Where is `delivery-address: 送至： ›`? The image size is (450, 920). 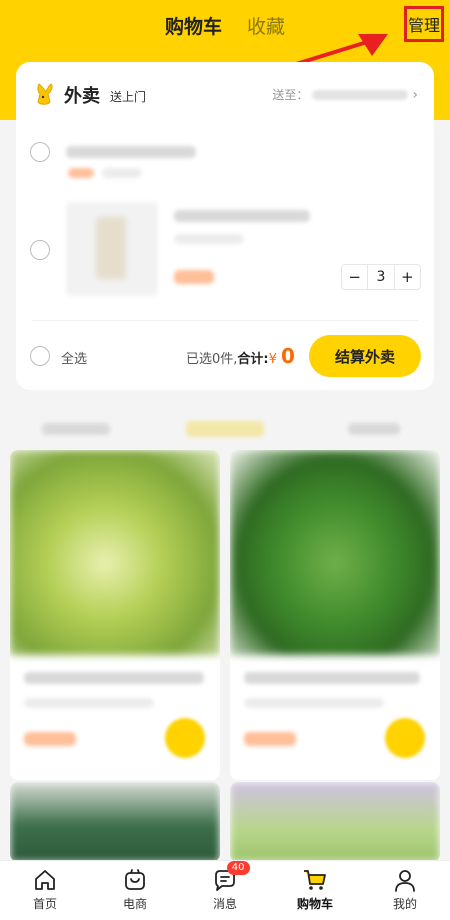
delivery-address: 送至： › is located at coordinates (345, 94).